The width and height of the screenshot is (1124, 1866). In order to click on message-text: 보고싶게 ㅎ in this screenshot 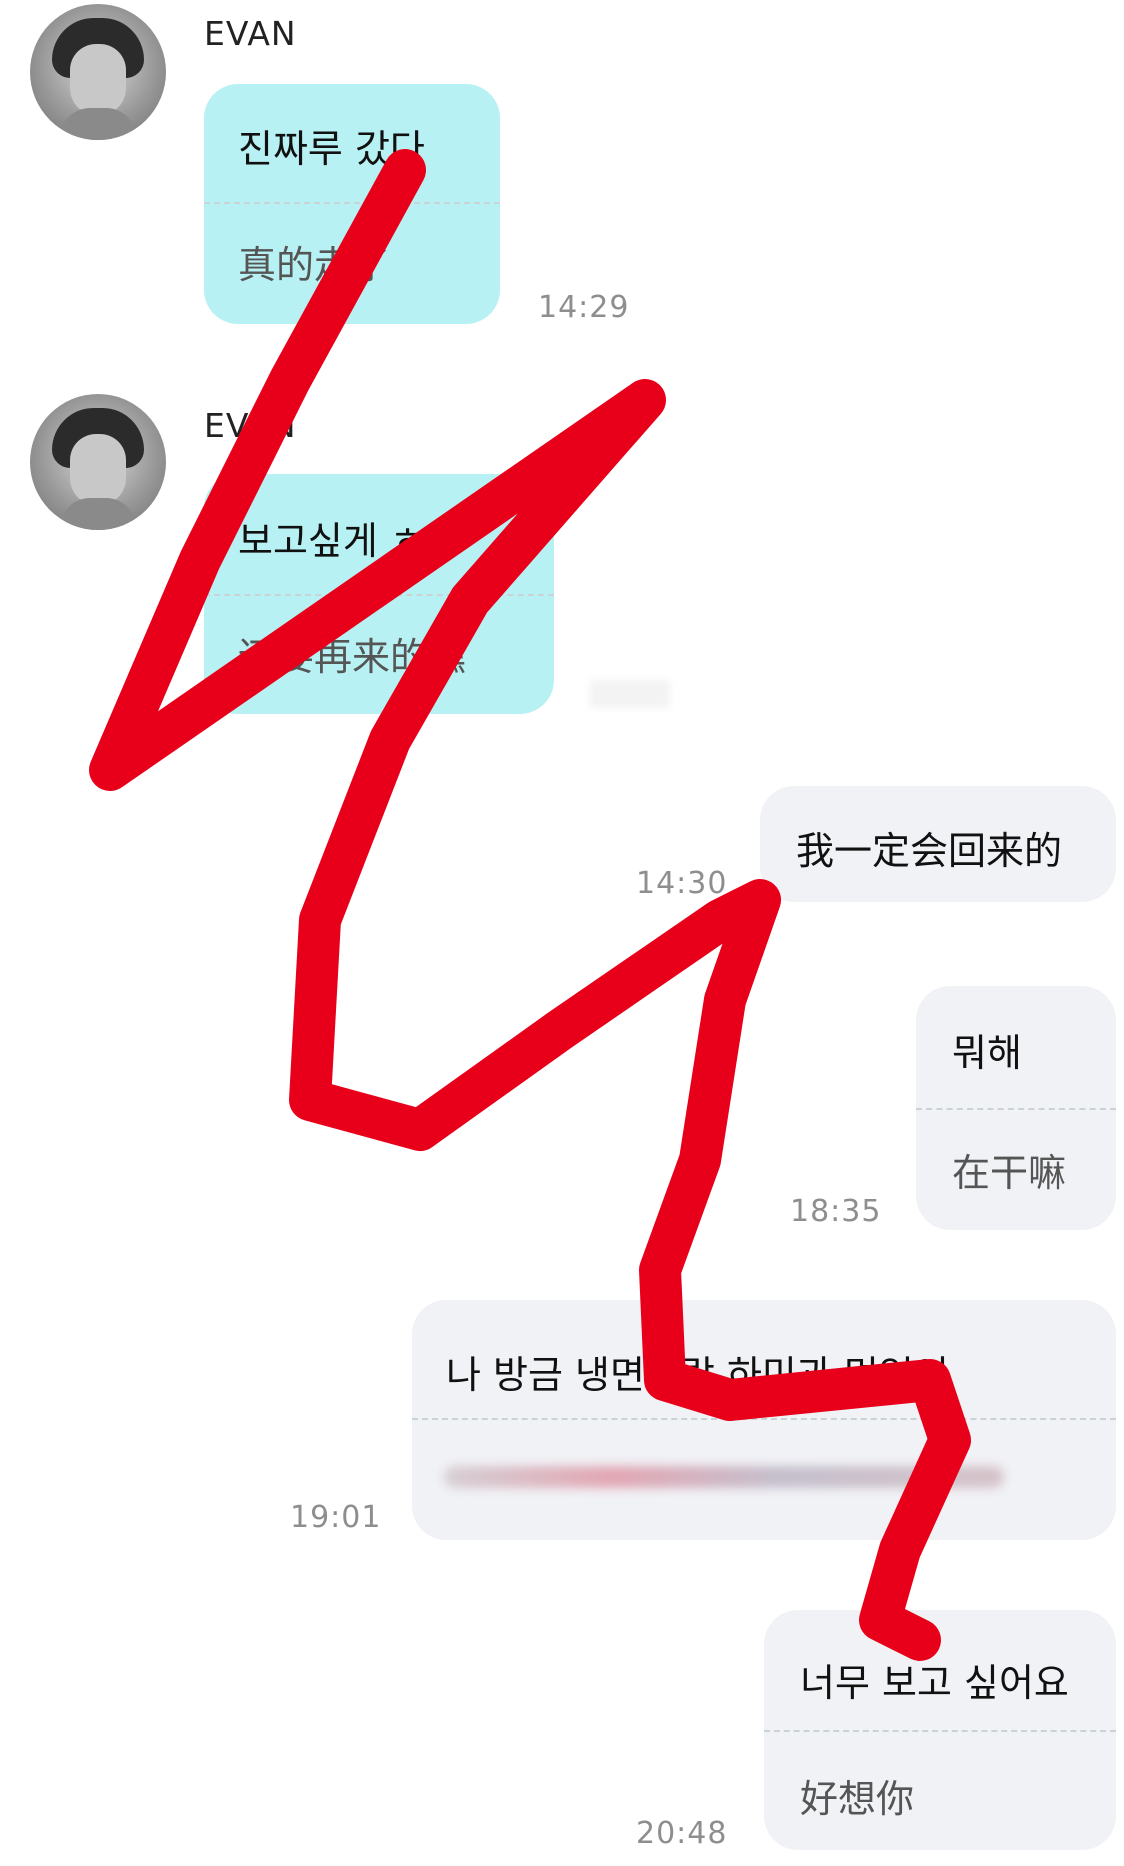, I will do `click(331, 541)`.